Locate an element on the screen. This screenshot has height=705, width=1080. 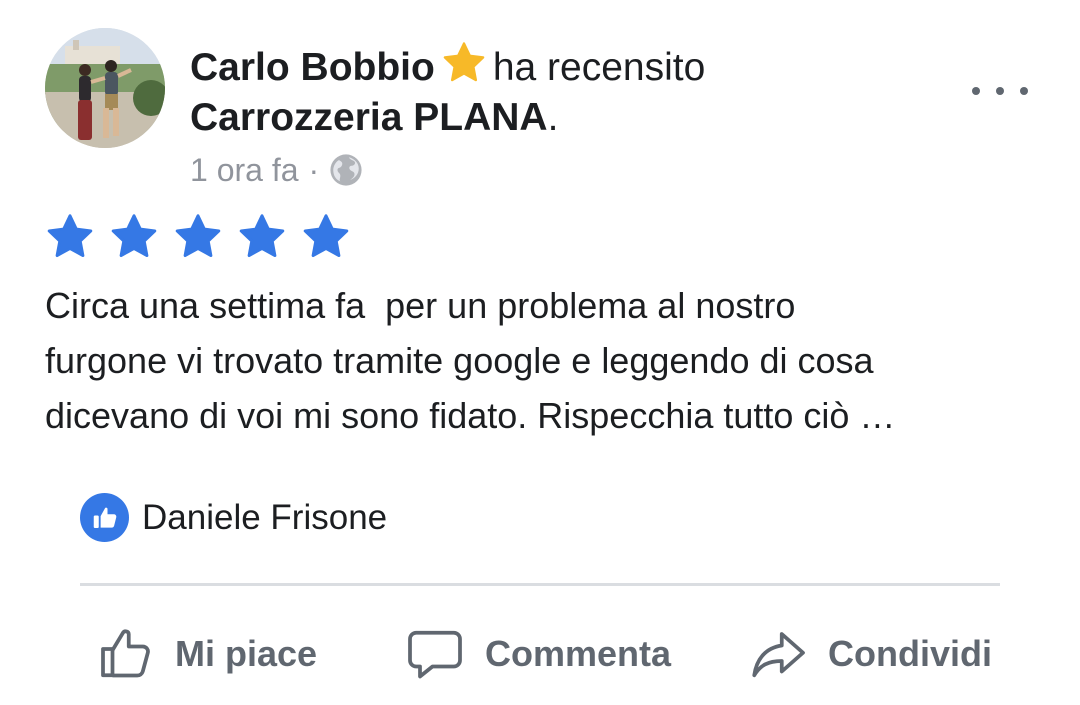
author-name: Carlo Bobbio is located at coordinates (312, 67).